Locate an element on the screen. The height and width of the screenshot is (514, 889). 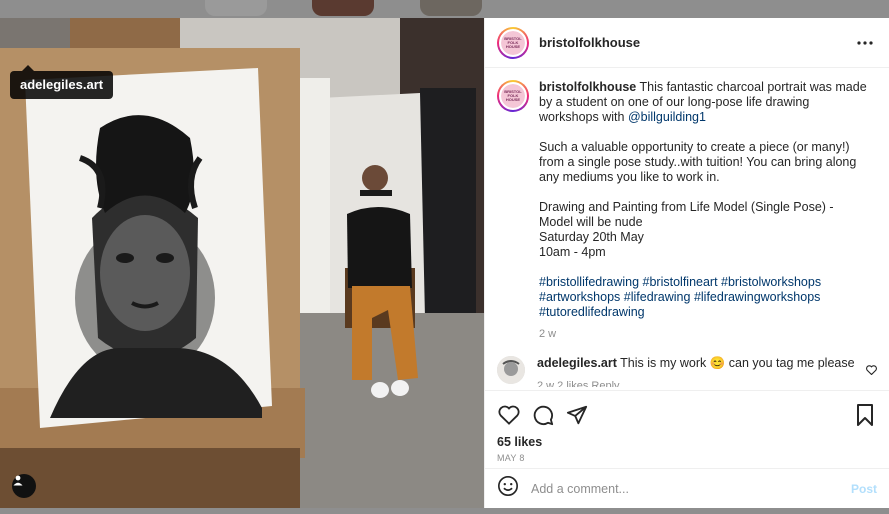
caption-event-time: 10am - 4pm is located at coordinates (572, 252).